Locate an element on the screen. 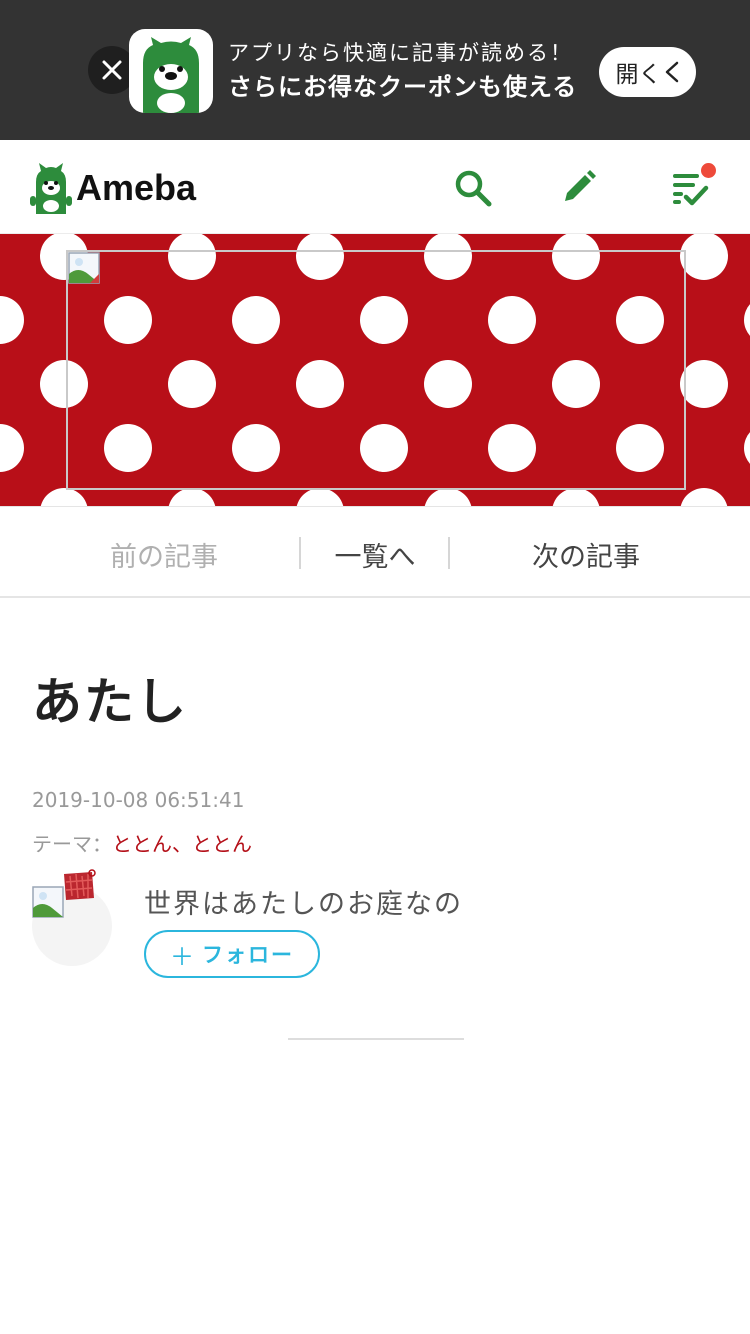 This screenshot has height=1334, width=750. search-button is located at coordinates (473, 188).